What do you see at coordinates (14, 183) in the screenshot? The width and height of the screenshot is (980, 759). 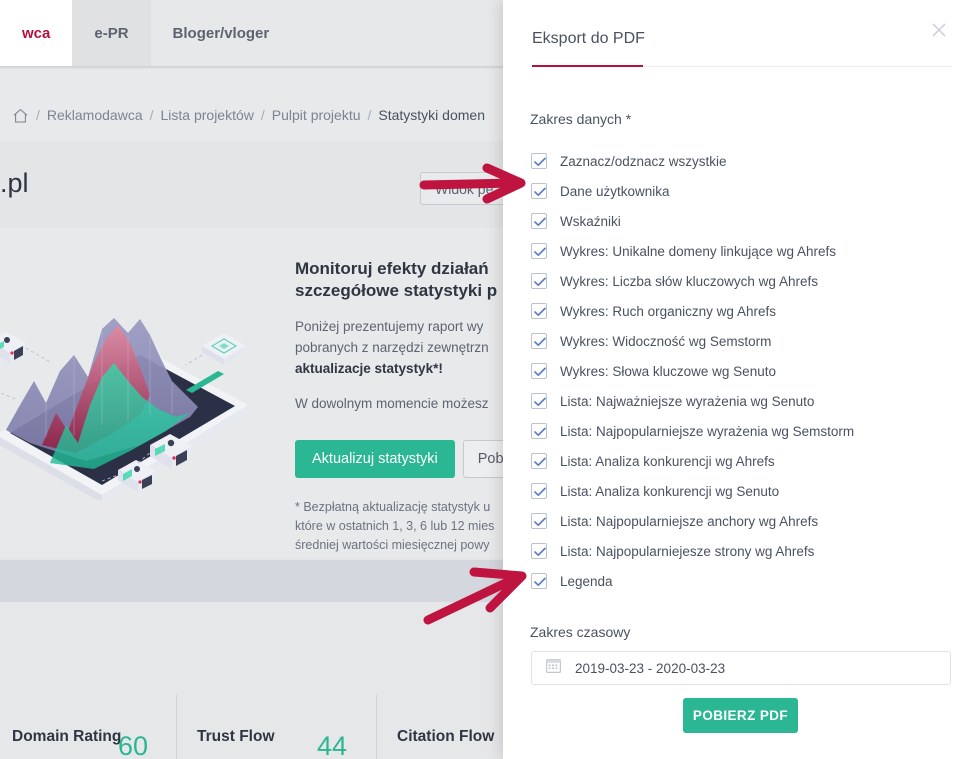 I see `page-title: .pl` at bounding box center [14, 183].